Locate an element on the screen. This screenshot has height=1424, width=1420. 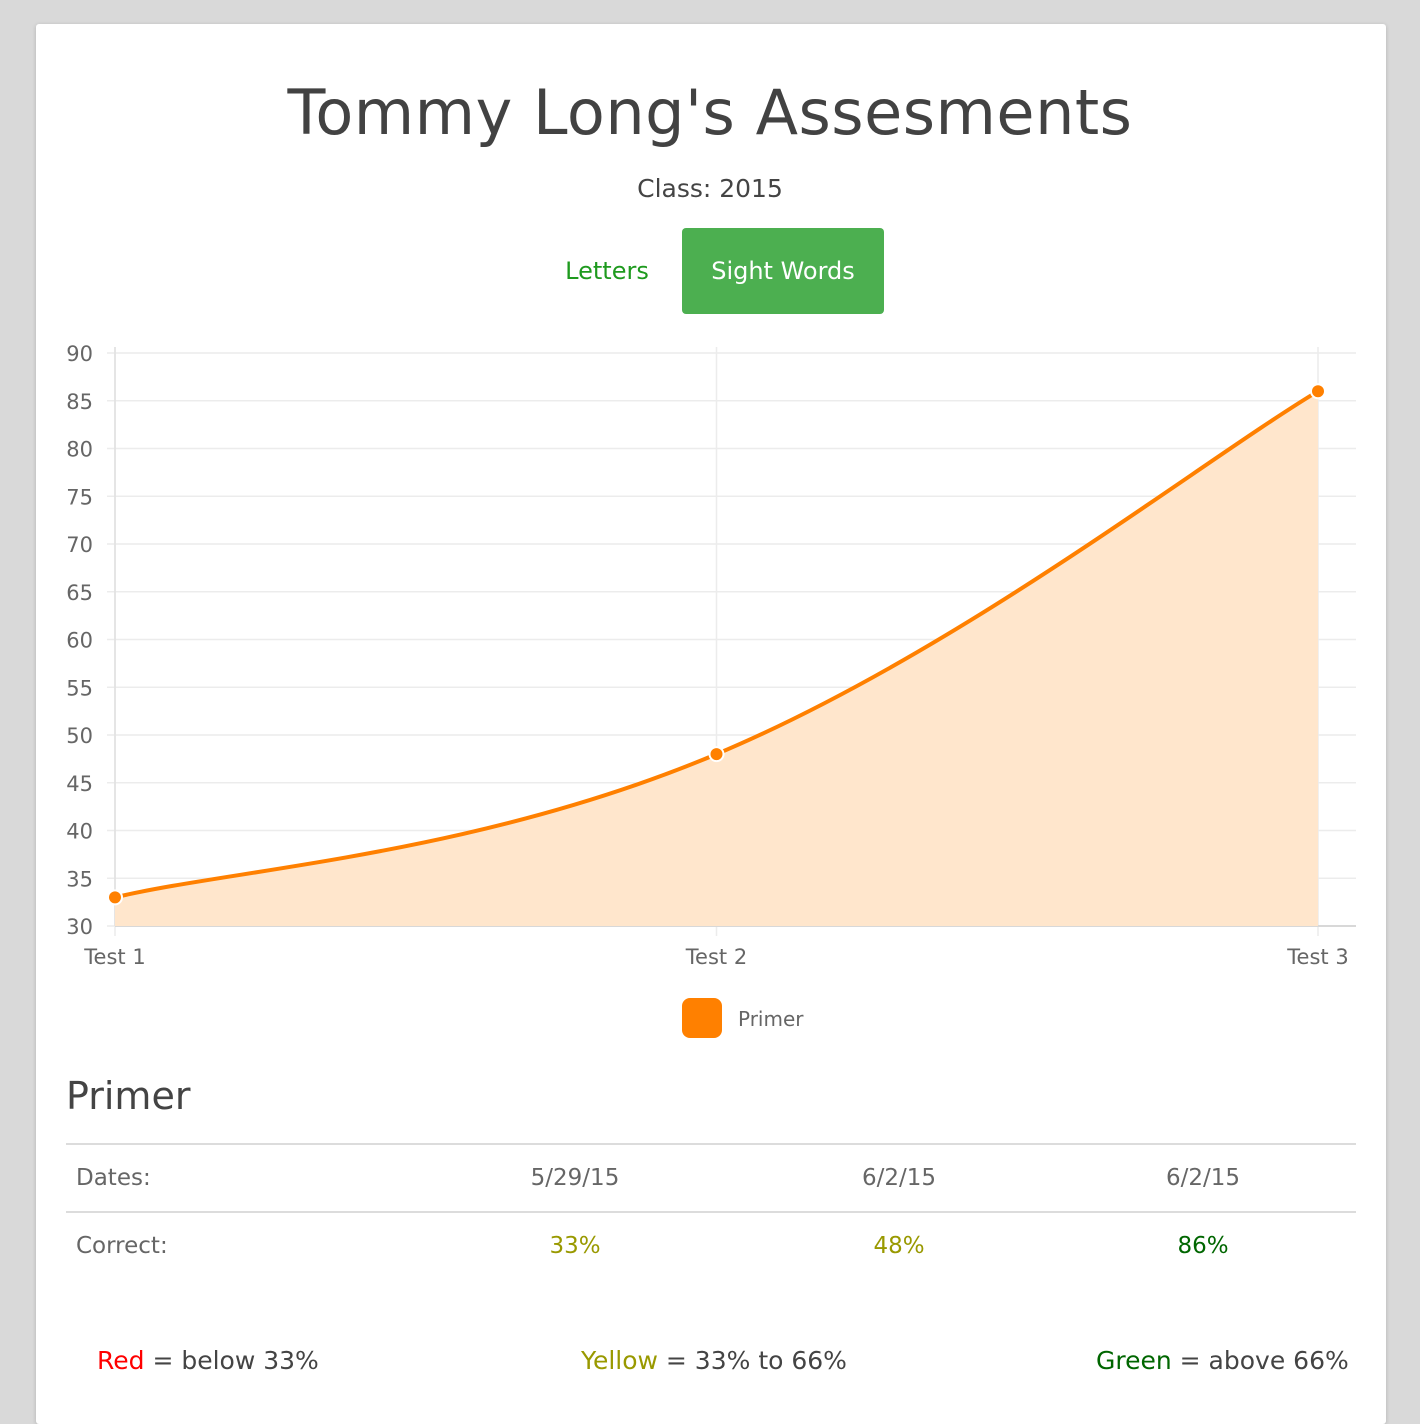
scale-yellow-name: Yellow is located at coordinates (619, 1360).